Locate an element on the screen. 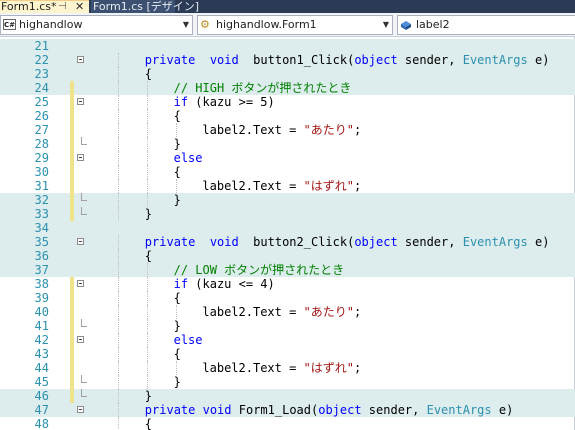 The height and width of the screenshot is (430, 575). code-line: 32} is located at coordinates (287, 200).